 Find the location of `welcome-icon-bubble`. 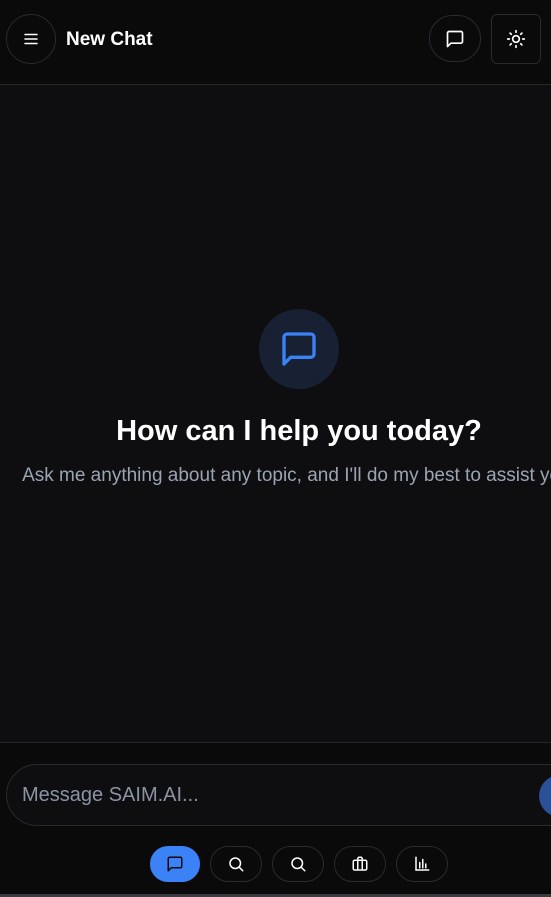

welcome-icon-bubble is located at coordinates (299, 349).